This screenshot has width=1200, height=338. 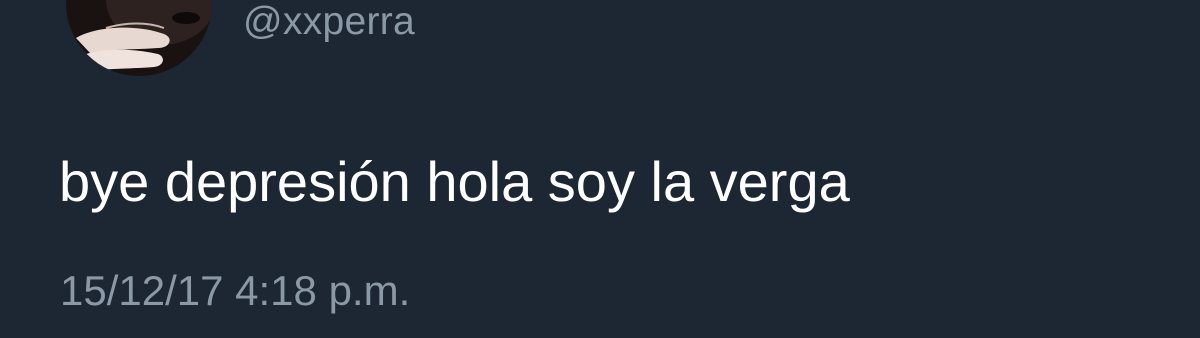 I want to click on tweet-timestamp: 15/12/17 4:18 p.m., so click(x=235, y=291).